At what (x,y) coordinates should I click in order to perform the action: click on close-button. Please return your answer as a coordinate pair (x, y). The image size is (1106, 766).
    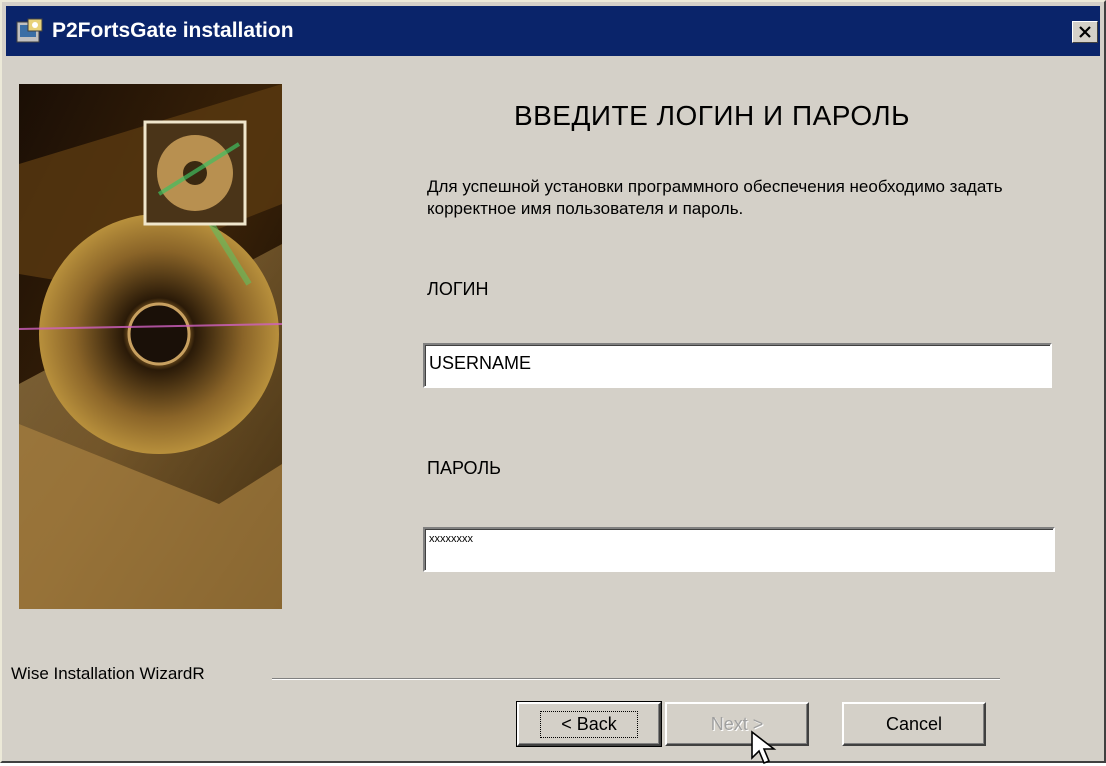
    Looking at the image, I should click on (1085, 32).